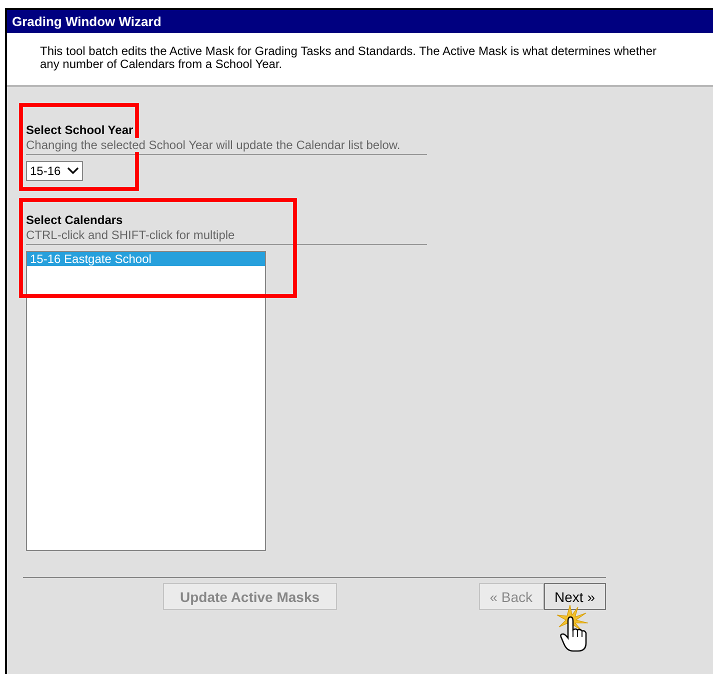  Describe the element at coordinates (80, 130) in the screenshot. I see `section-label: Select School Year` at that location.